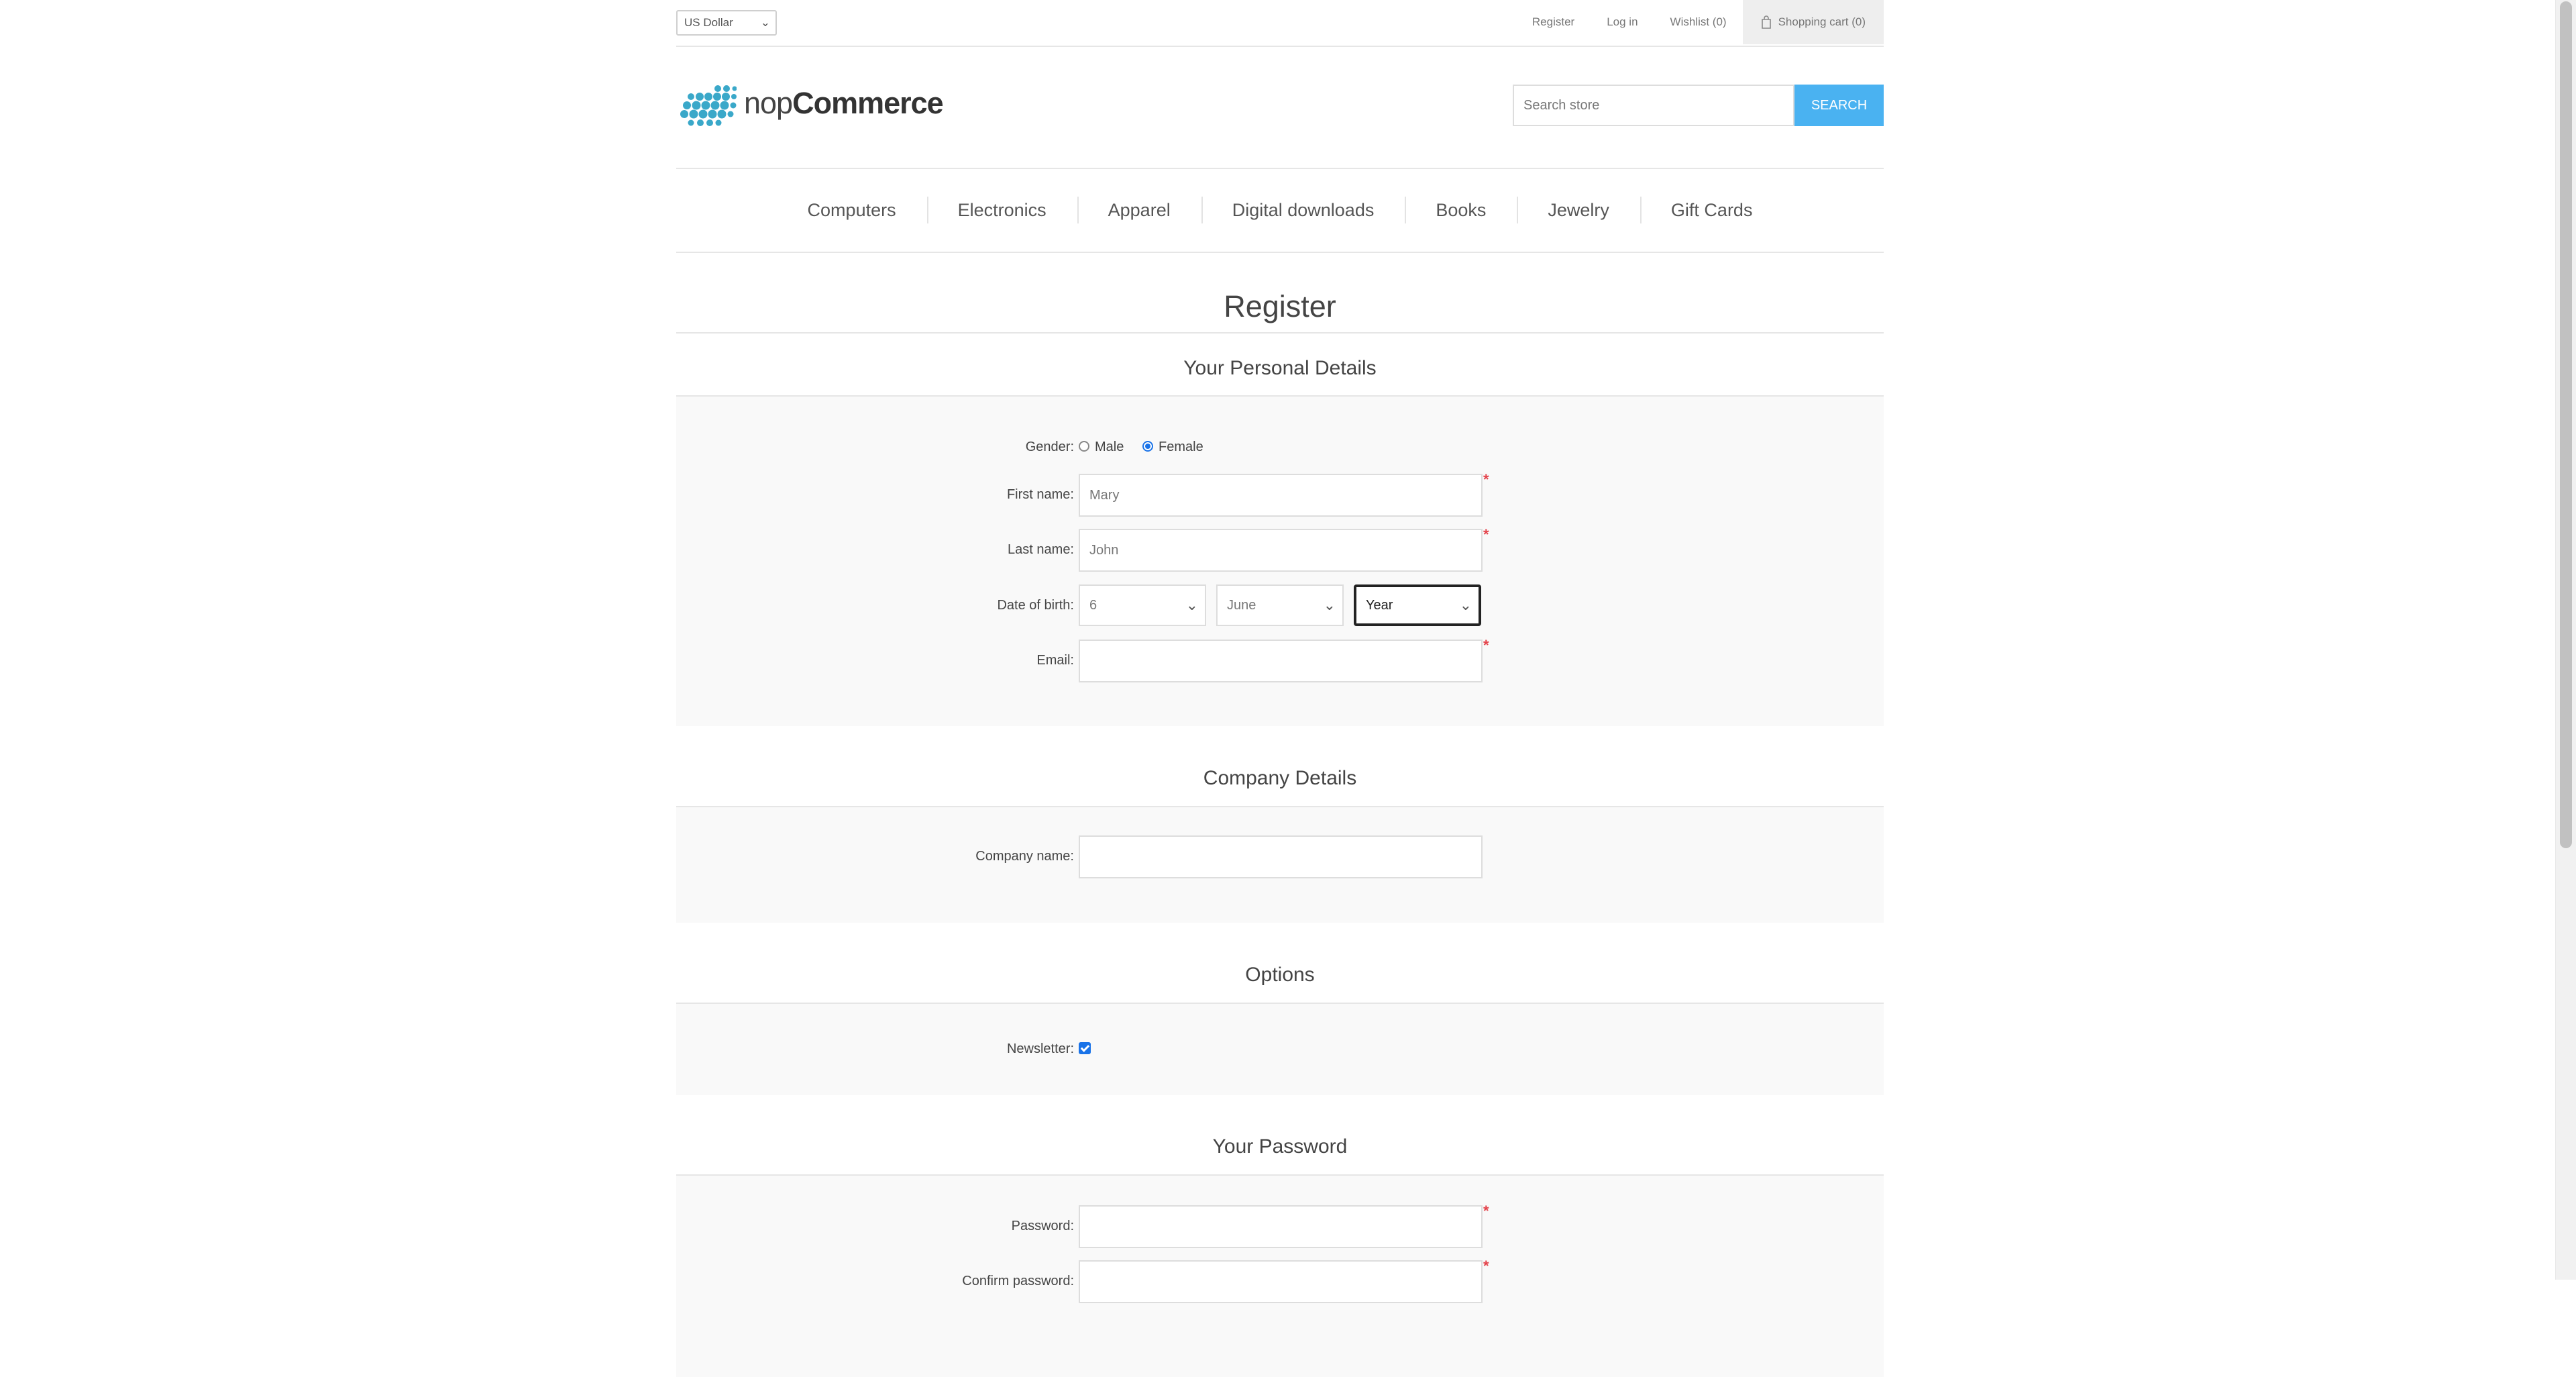 This screenshot has width=2576, height=1377. What do you see at coordinates (2566, 424) in the screenshot?
I see `scrollbar-thumb` at bounding box center [2566, 424].